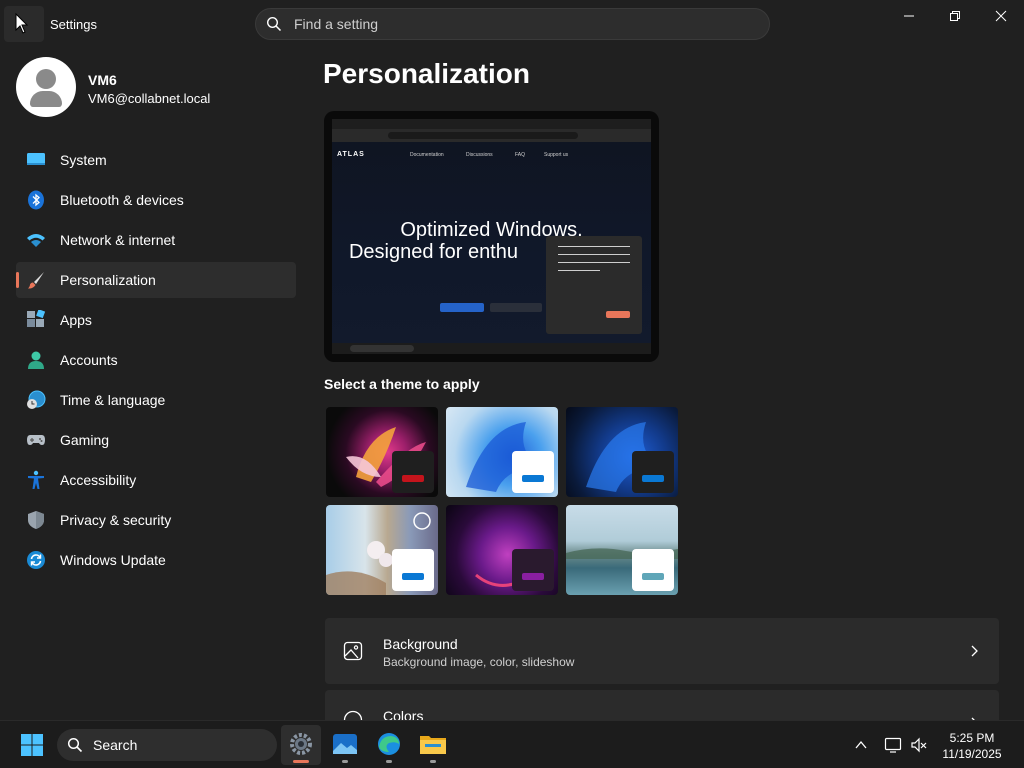 This screenshot has width=1024, height=768. Describe the element at coordinates (382, 550) in the screenshot. I see `theme-captured-motion` at that location.